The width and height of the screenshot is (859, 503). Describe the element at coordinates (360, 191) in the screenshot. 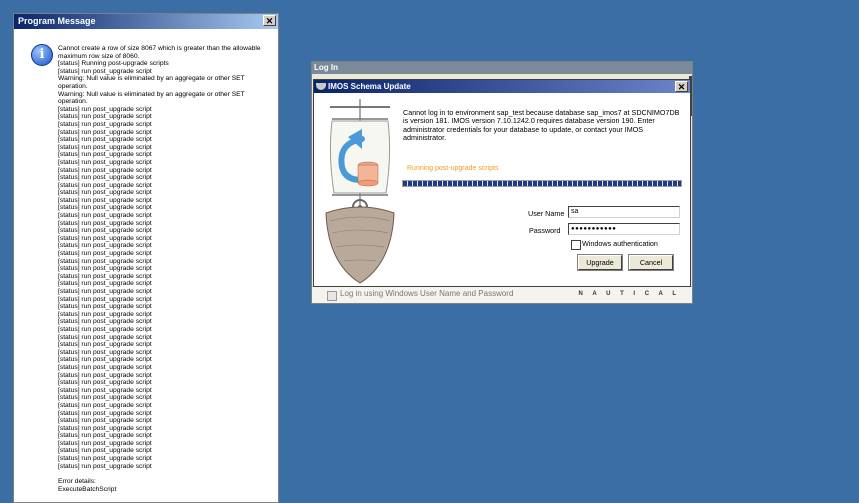

I see `ship-illustration` at that location.